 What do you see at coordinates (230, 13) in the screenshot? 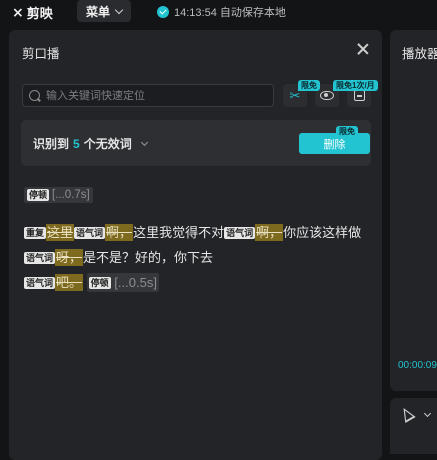
I see `autosave-text: 14:13:54 自动保存本地` at bounding box center [230, 13].